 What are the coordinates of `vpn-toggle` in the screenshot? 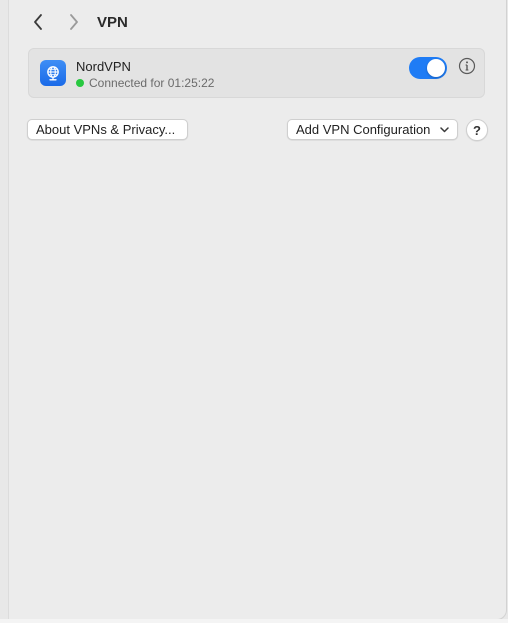 It's located at (428, 68).